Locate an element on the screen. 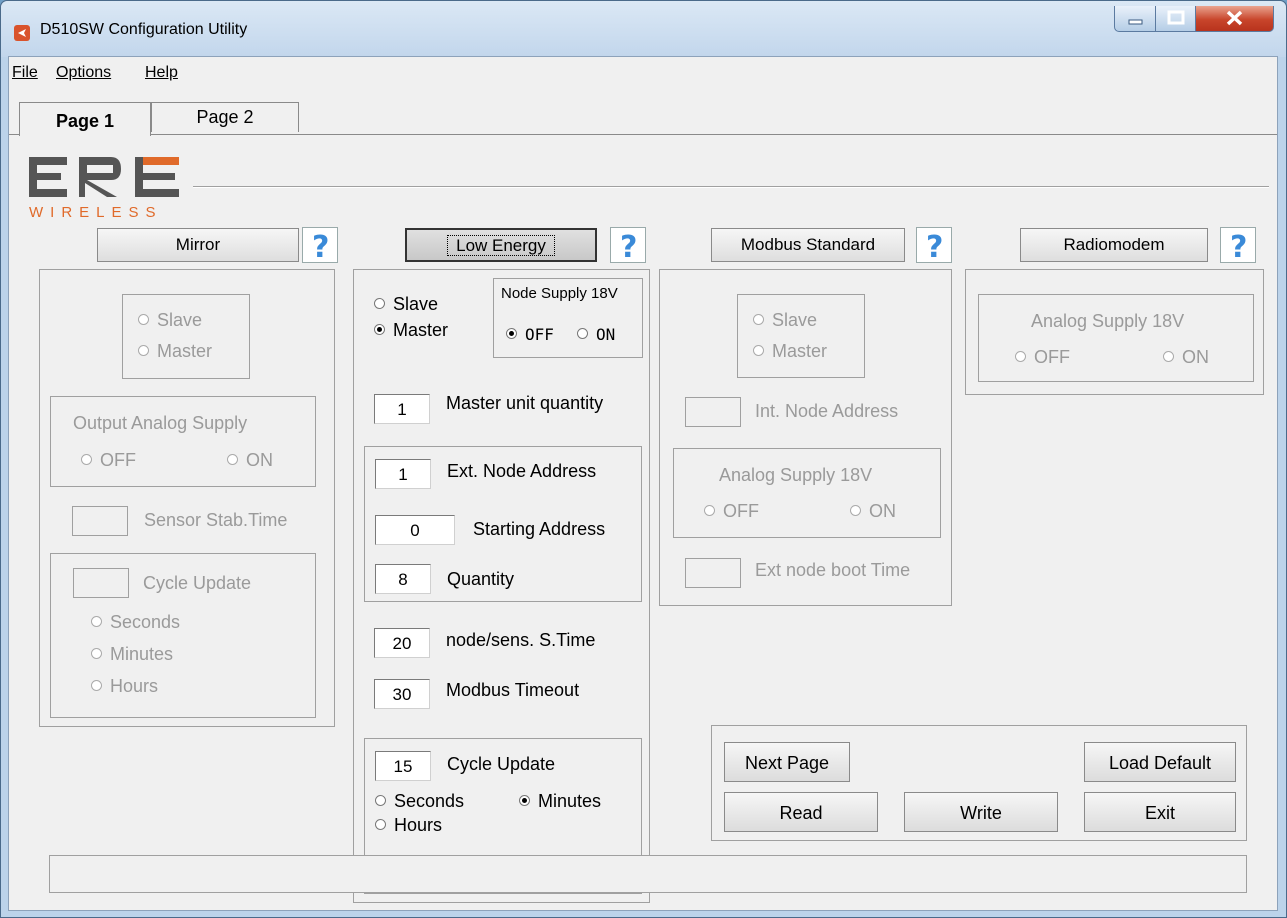 The height and width of the screenshot is (918, 1287). output-analog-supply-label: Output Analog Supply is located at coordinates (160, 423).